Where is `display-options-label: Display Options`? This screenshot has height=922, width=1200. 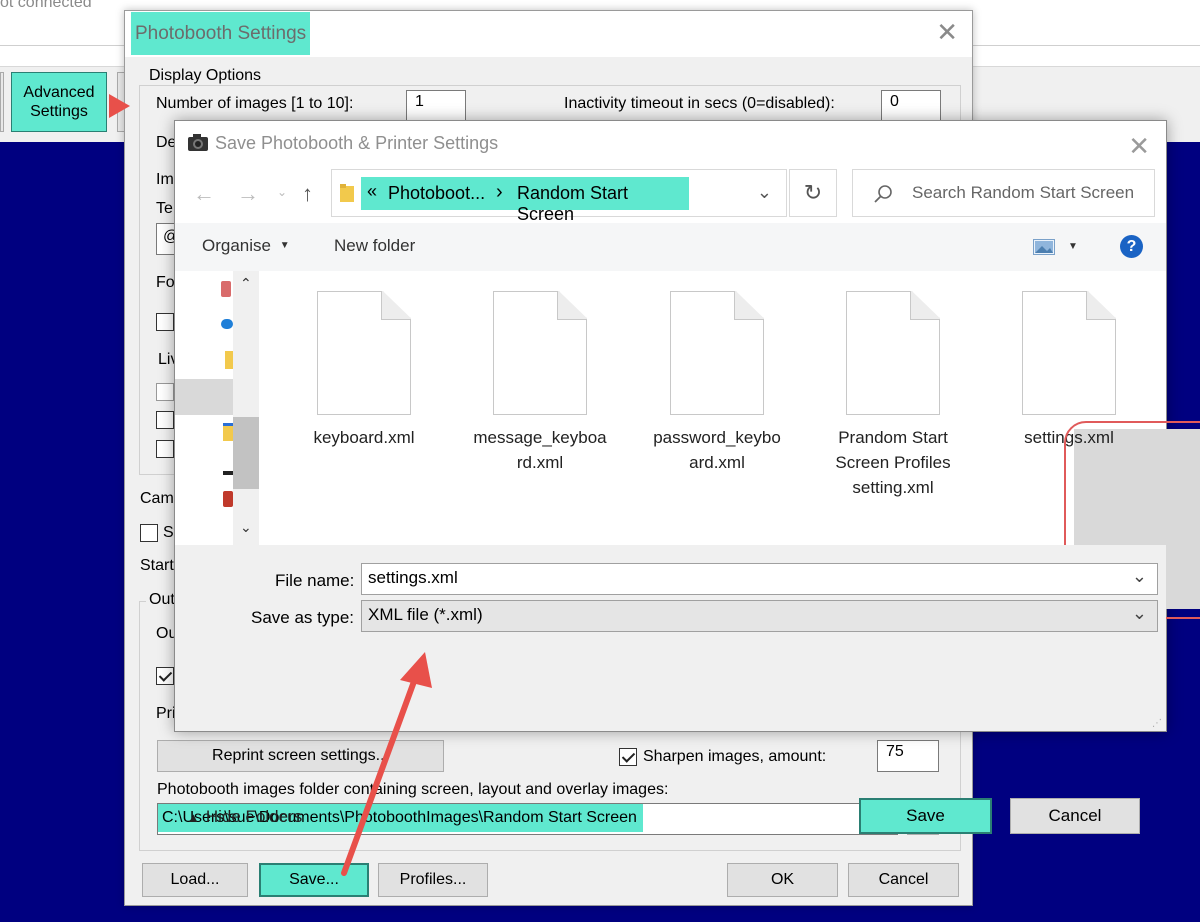
display-options-label: Display Options is located at coordinates (205, 76).